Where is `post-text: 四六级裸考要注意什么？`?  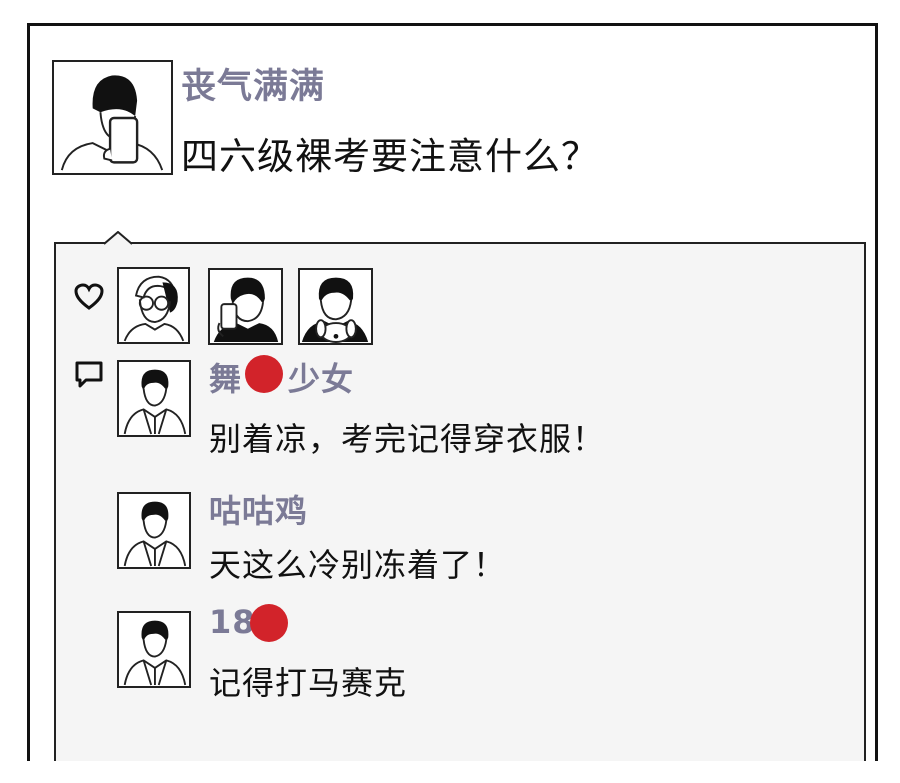 post-text: 四六级裸考要注意什么？ is located at coordinates (390, 156).